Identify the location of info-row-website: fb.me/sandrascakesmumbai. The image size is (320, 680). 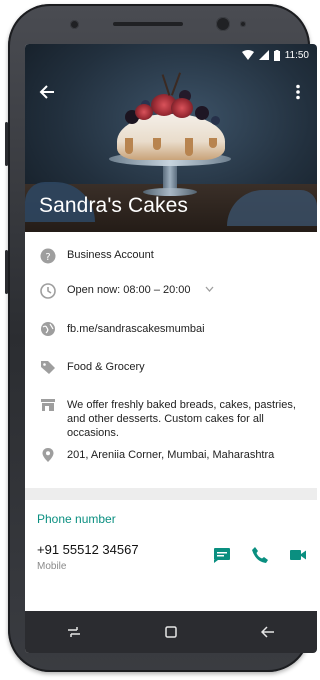
(171, 333).